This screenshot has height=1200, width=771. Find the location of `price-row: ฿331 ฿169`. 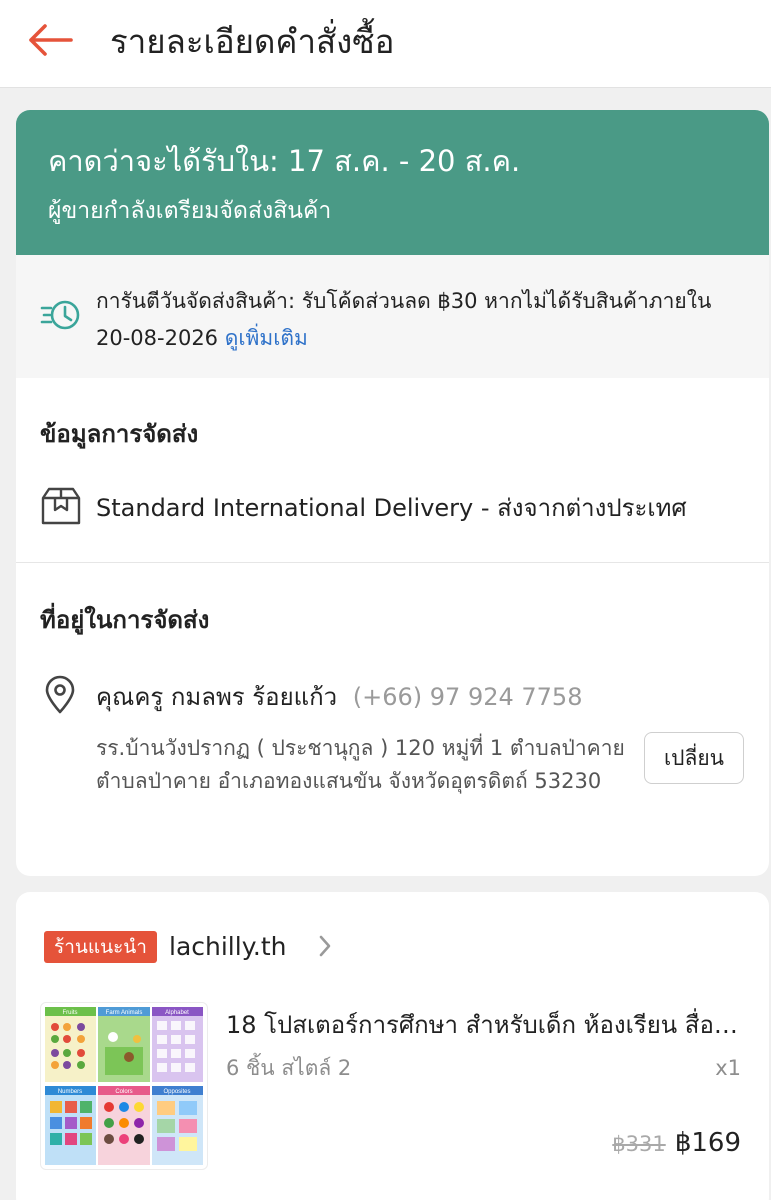

price-row: ฿331 ฿169 is located at coordinates (676, 1143).